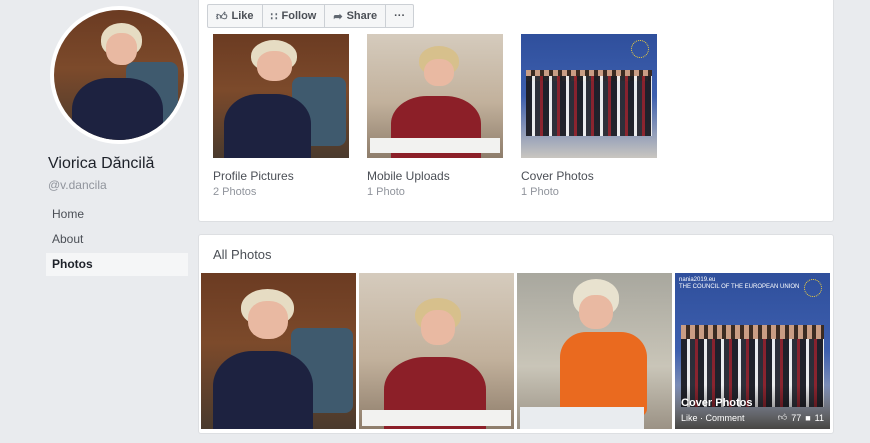 The width and height of the screenshot is (870, 443). What do you see at coordinates (235, 192) in the screenshot?
I see `album-count: 2 Photos` at bounding box center [235, 192].